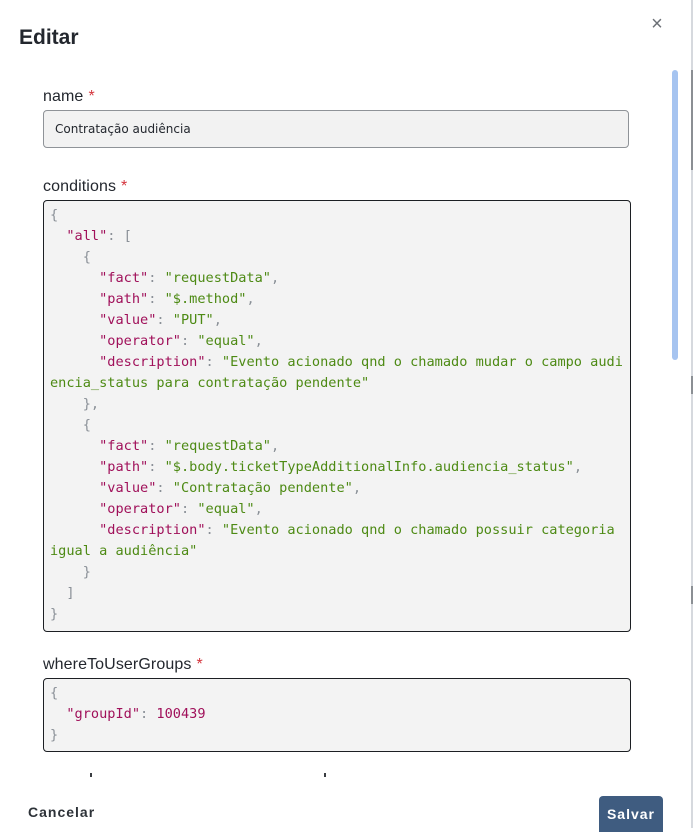 The height and width of the screenshot is (832, 693). What do you see at coordinates (117, 664) in the screenshot?
I see `where-to-user-groups-label-text: whereToUserGroups` at bounding box center [117, 664].